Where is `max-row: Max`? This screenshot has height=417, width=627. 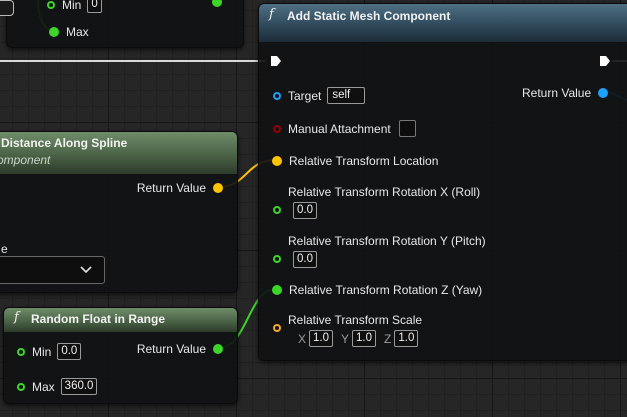
max-row: Max is located at coordinates (69, 32).